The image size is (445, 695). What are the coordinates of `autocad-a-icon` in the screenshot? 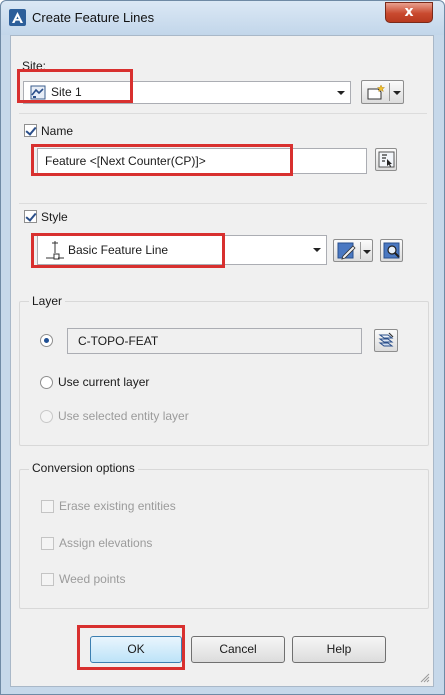 It's located at (17, 17).